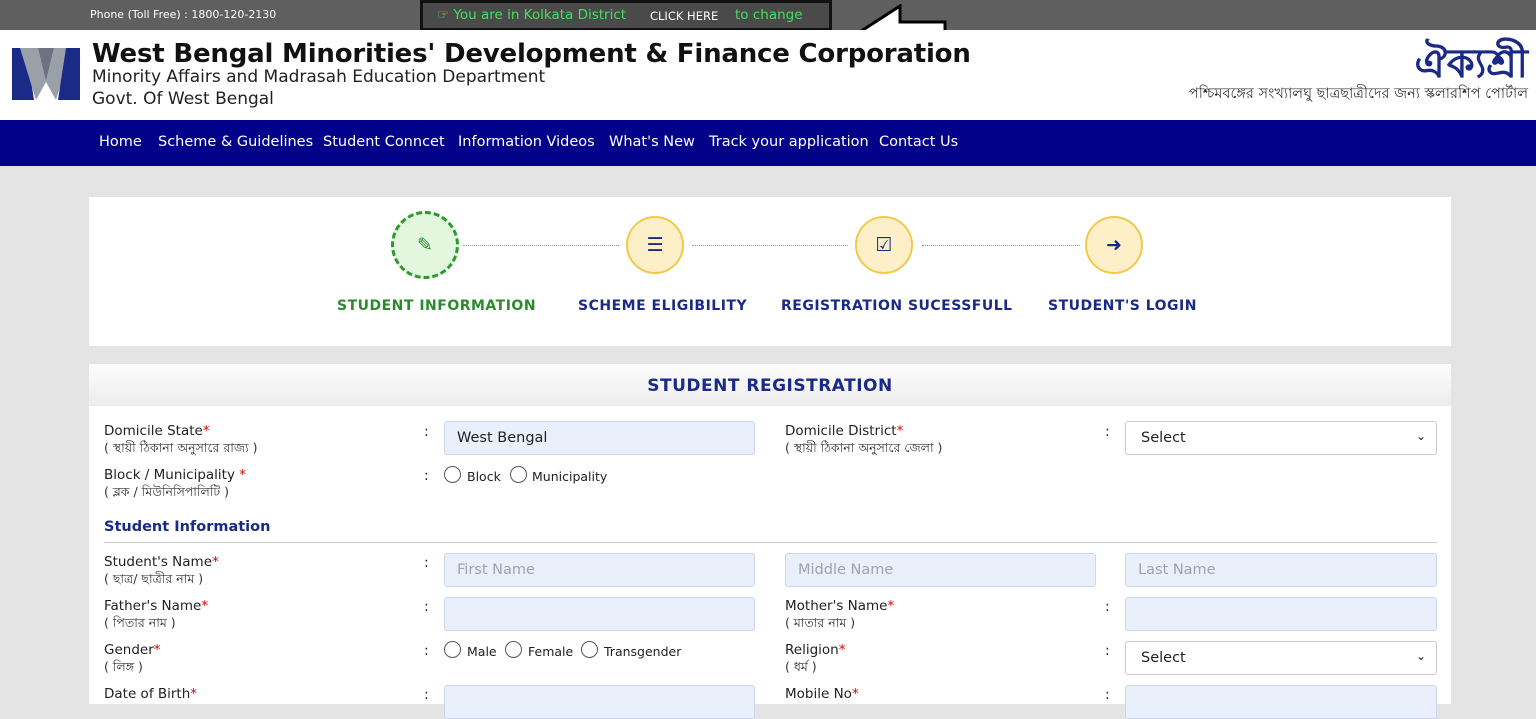 The image size is (1536, 719). I want to click on step-student-information: STUDENT INFORMATION, so click(437, 306).